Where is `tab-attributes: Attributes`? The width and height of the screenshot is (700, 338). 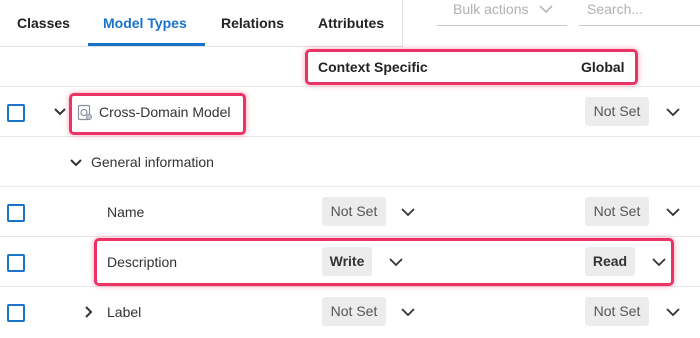 tab-attributes: Attributes is located at coordinates (351, 23).